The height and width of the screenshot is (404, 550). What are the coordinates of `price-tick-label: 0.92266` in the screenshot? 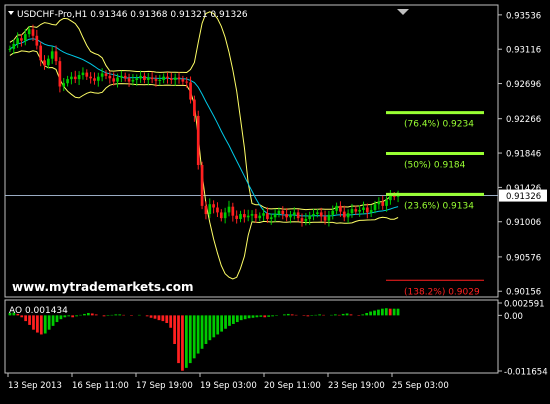 It's located at (523, 120).